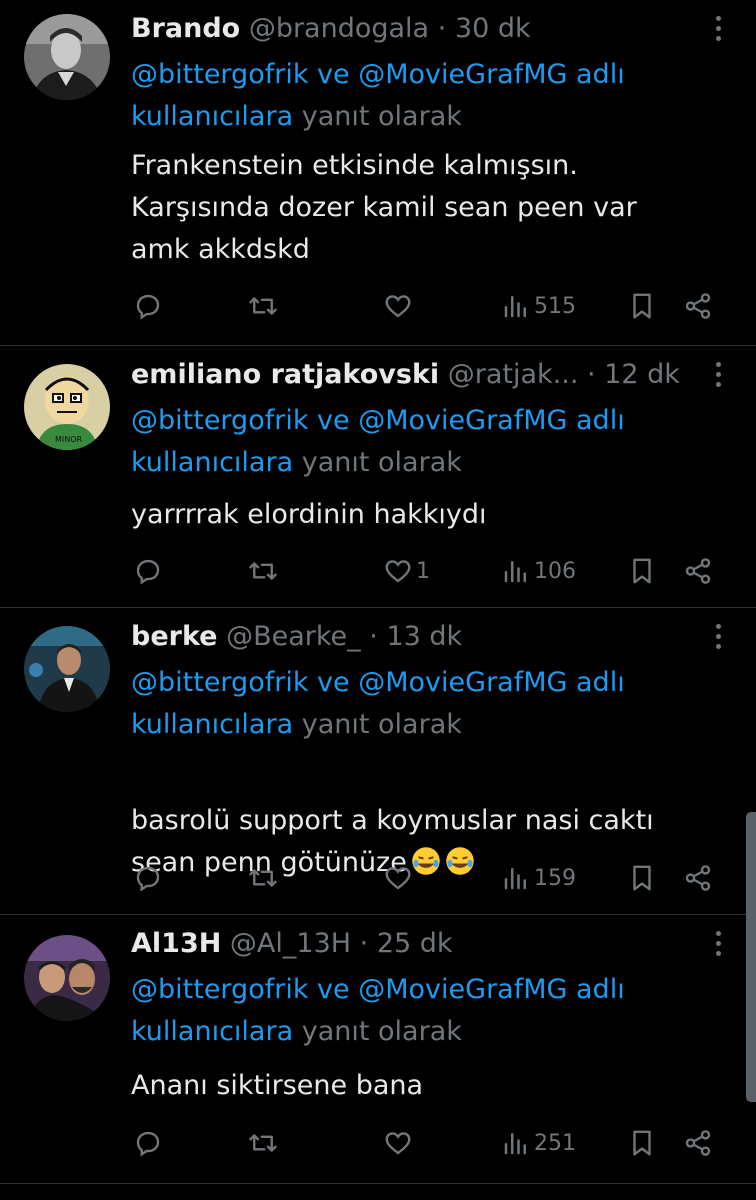 Image resolution: width=756 pixels, height=1200 pixels. What do you see at coordinates (174, 636) in the screenshot?
I see `author-name: berke` at bounding box center [174, 636].